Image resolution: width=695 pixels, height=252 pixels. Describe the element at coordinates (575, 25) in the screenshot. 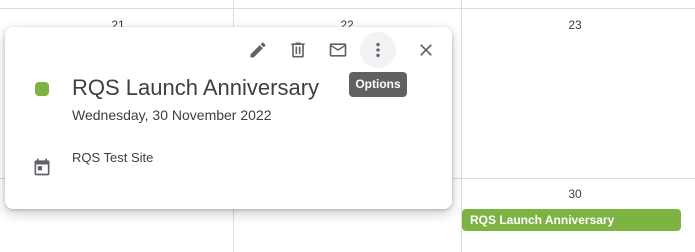

I see `day-number: 23` at that location.